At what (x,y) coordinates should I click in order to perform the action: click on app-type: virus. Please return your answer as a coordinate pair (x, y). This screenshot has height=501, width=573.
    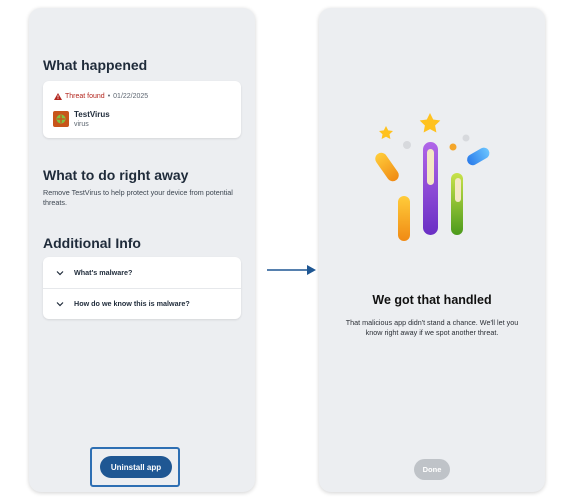
    Looking at the image, I should click on (81, 124).